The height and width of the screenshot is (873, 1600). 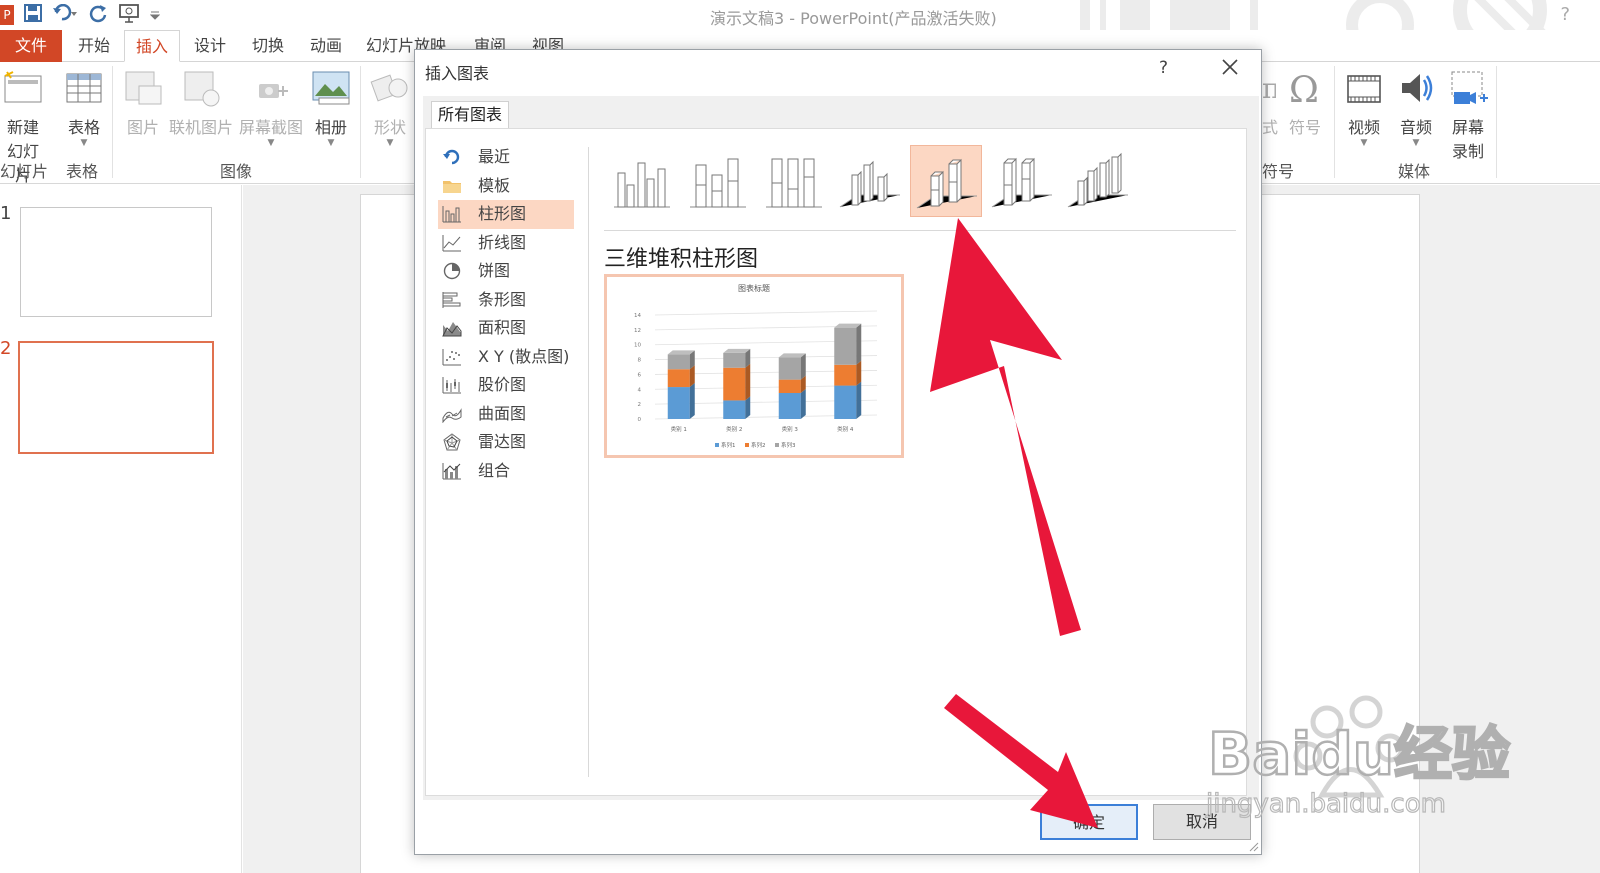 What do you see at coordinates (112, 122) in the screenshot?
I see `group-separator` at bounding box center [112, 122].